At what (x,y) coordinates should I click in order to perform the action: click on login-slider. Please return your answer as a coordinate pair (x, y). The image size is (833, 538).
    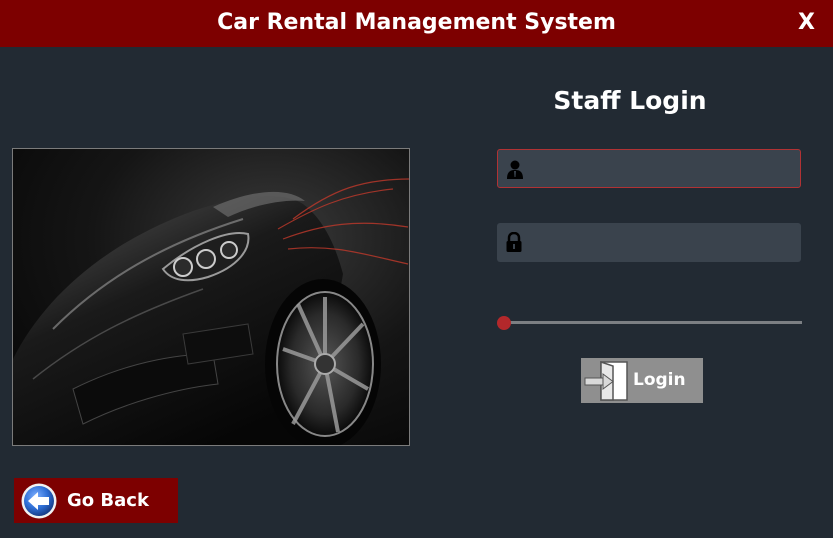
    Looking at the image, I should click on (649, 323).